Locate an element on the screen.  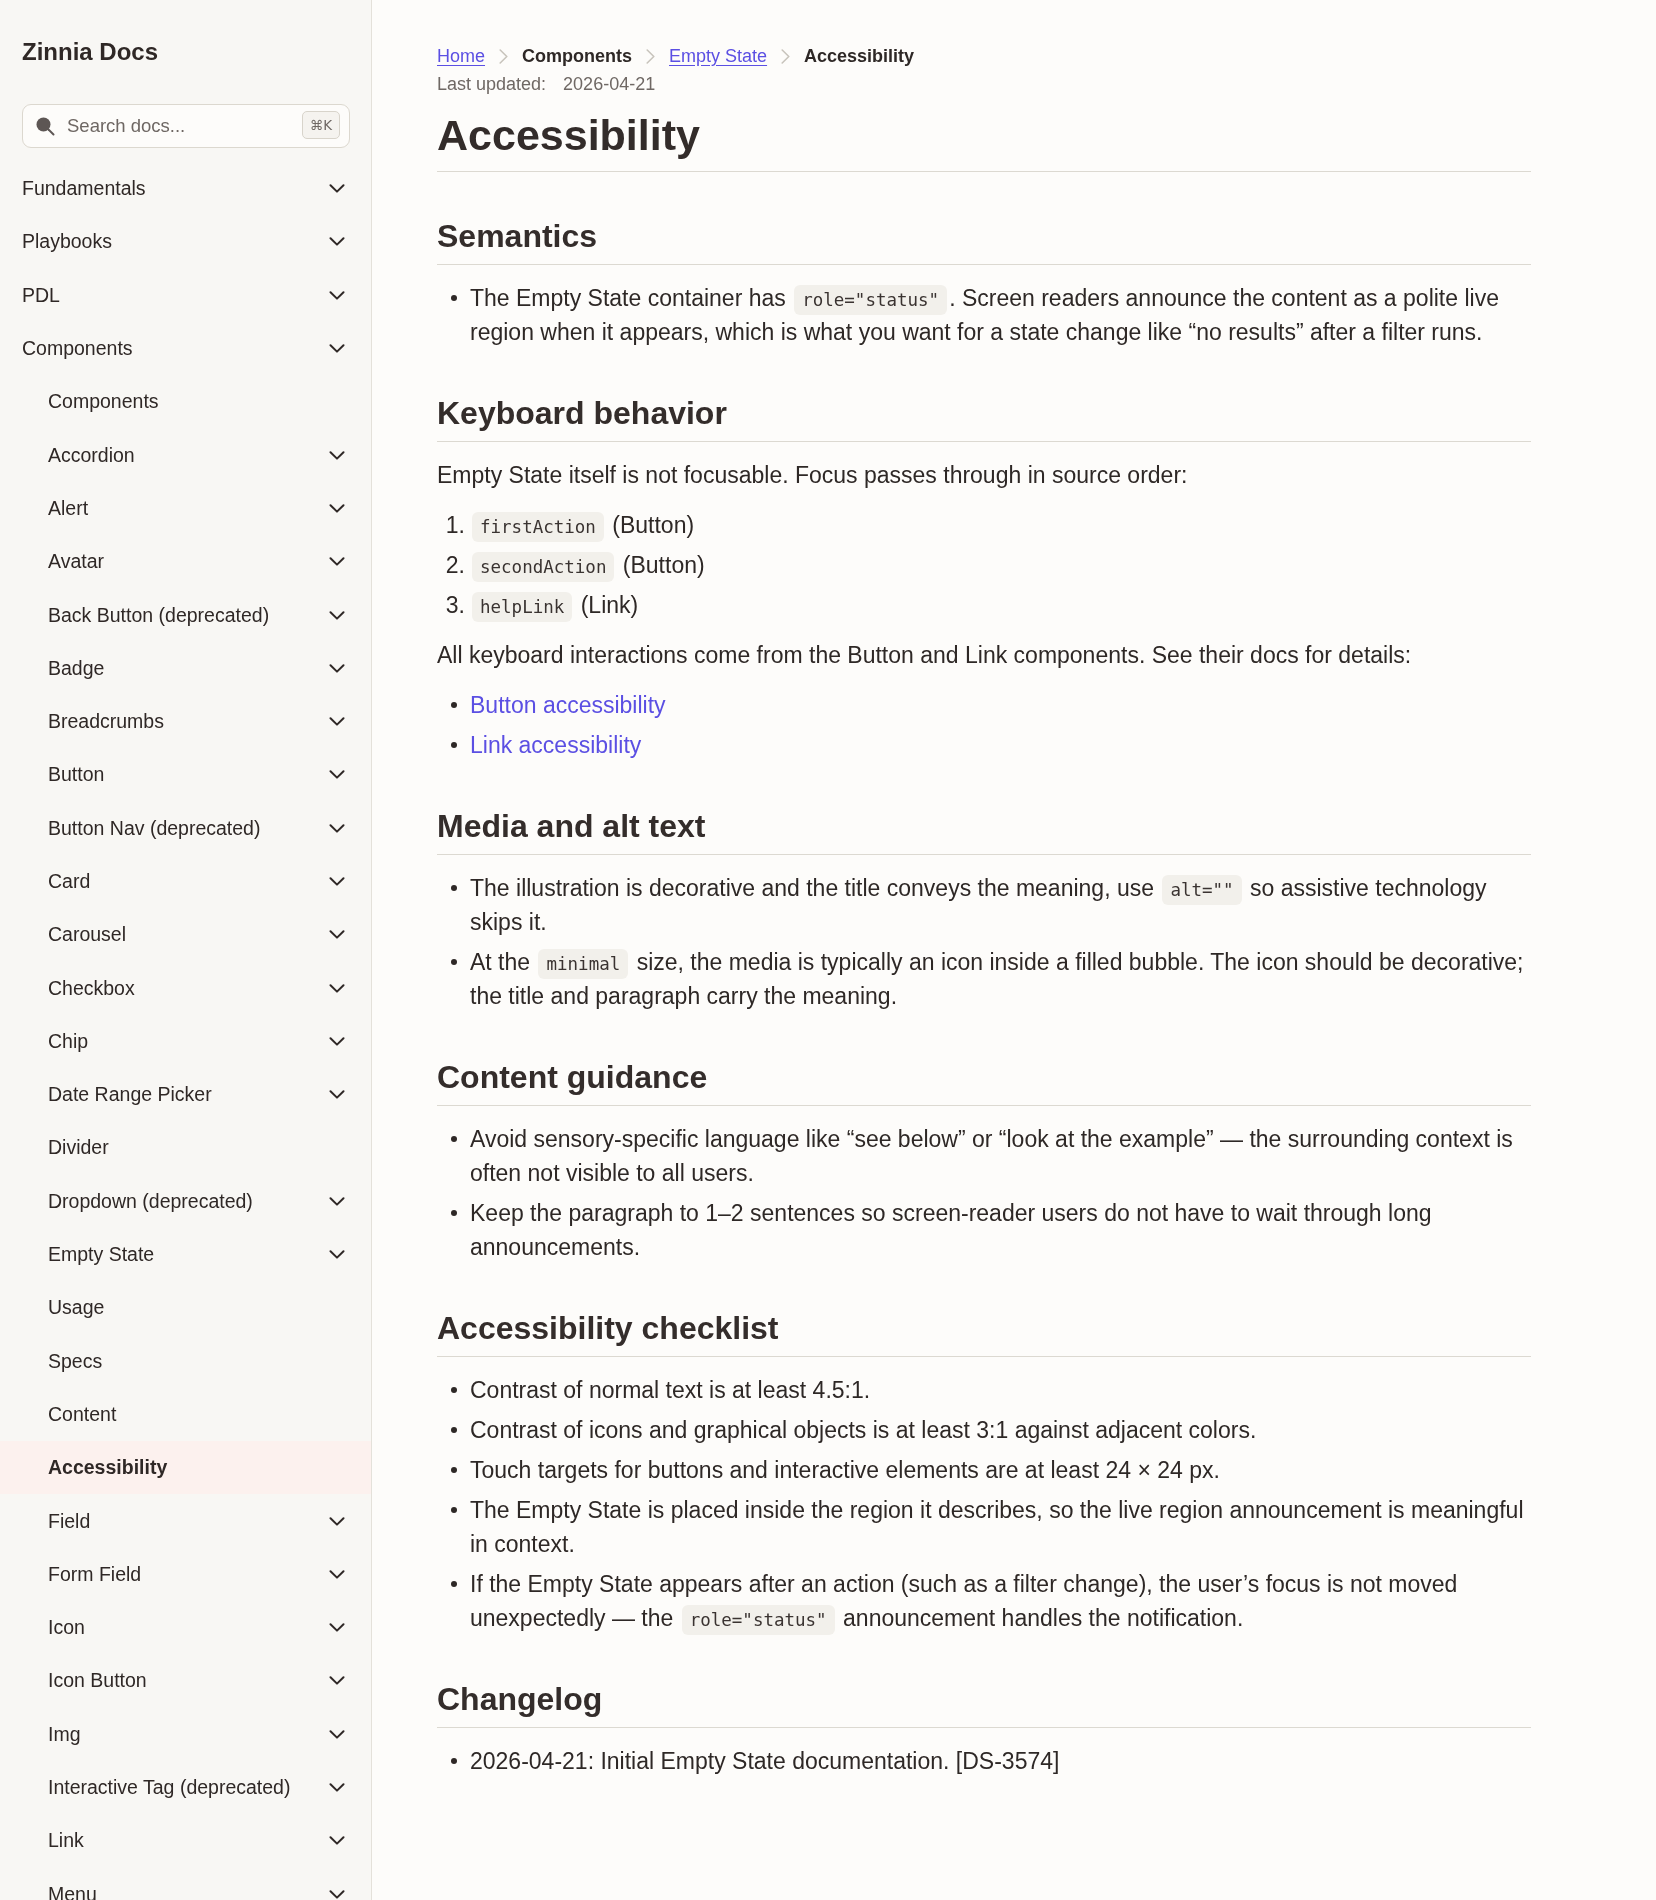
nav-item: Accordion is located at coordinates (185, 455).